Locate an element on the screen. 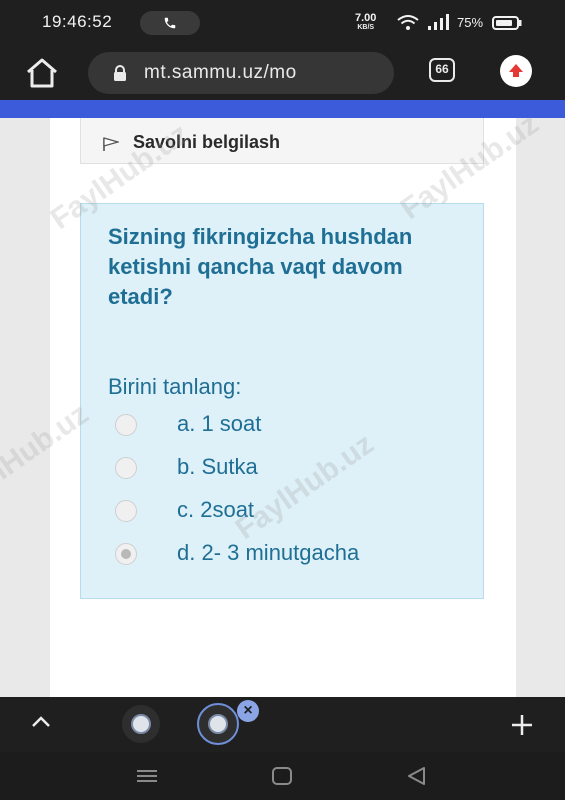 The height and width of the screenshot is (800, 565). phone-icon is located at coordinates (170, 23).